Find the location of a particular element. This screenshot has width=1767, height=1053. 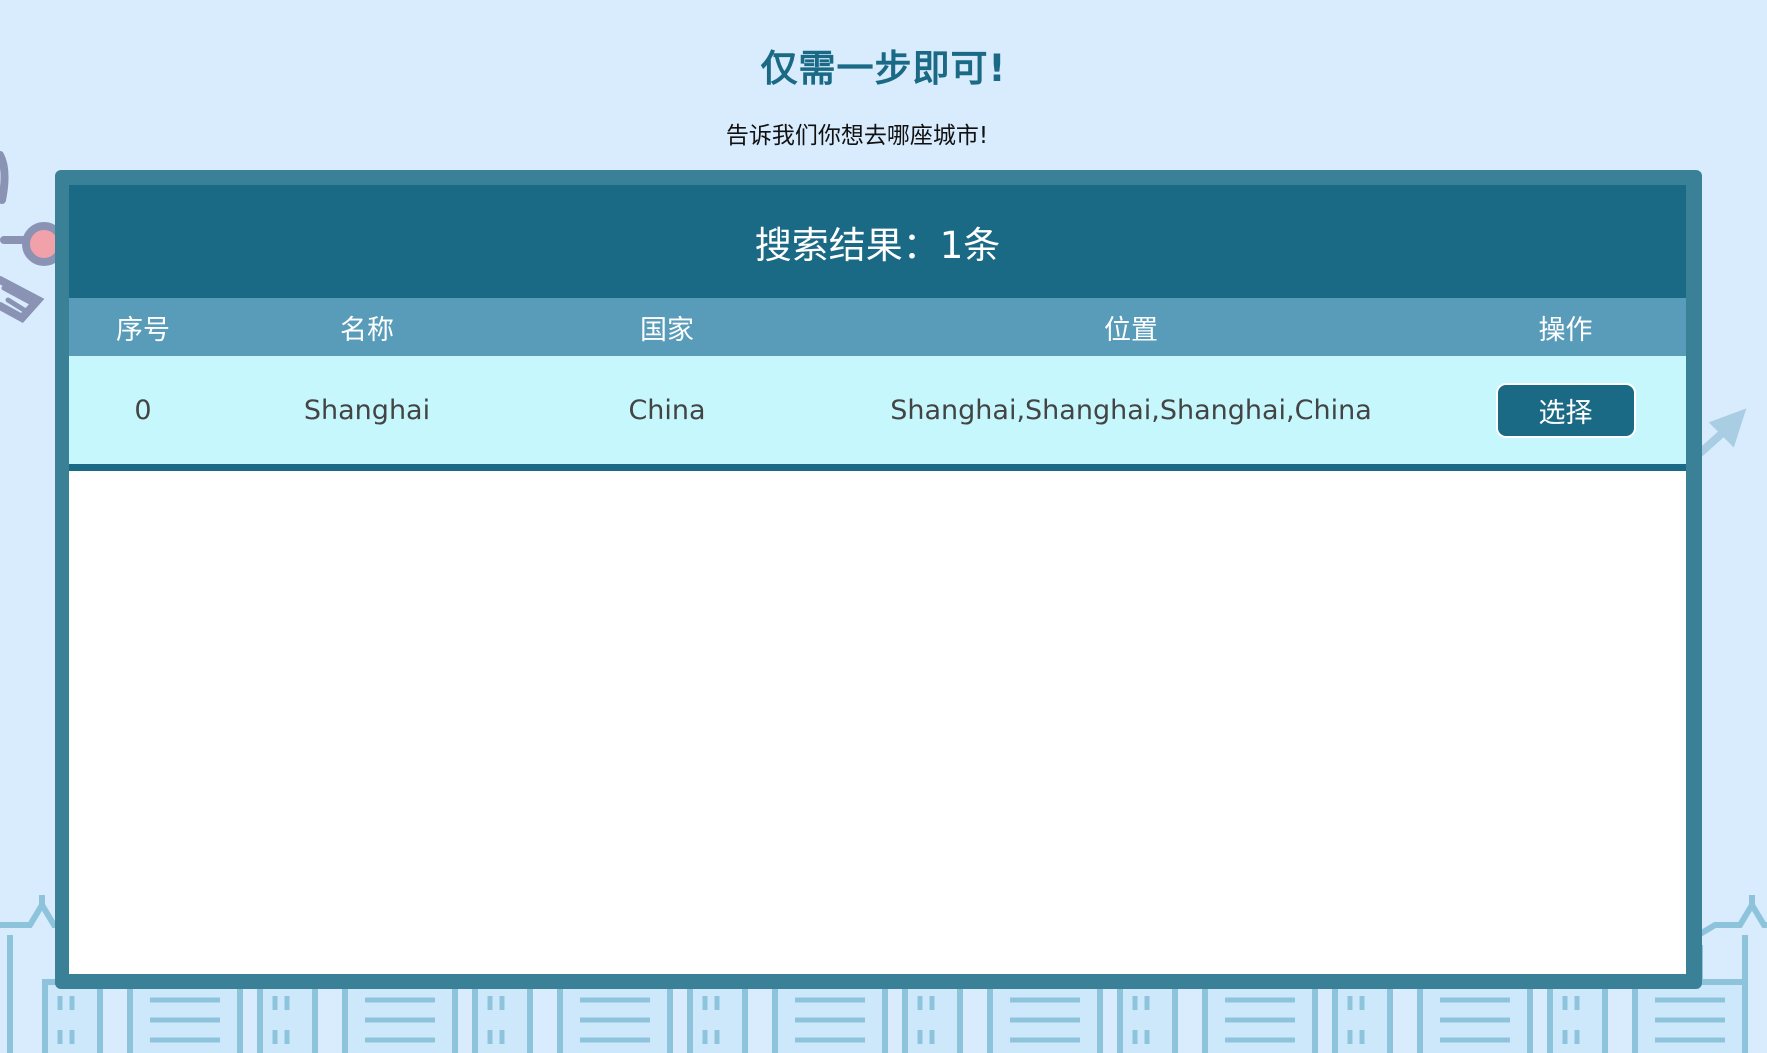

row-index: 0 is located at coordinates (143, 410).